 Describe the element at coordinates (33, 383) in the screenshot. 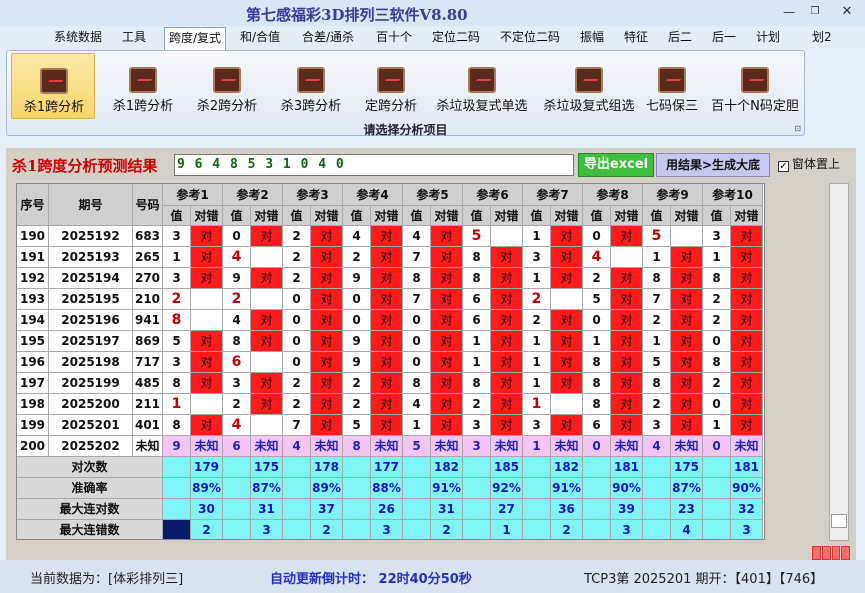

I see `row-seq: 197` at that location.